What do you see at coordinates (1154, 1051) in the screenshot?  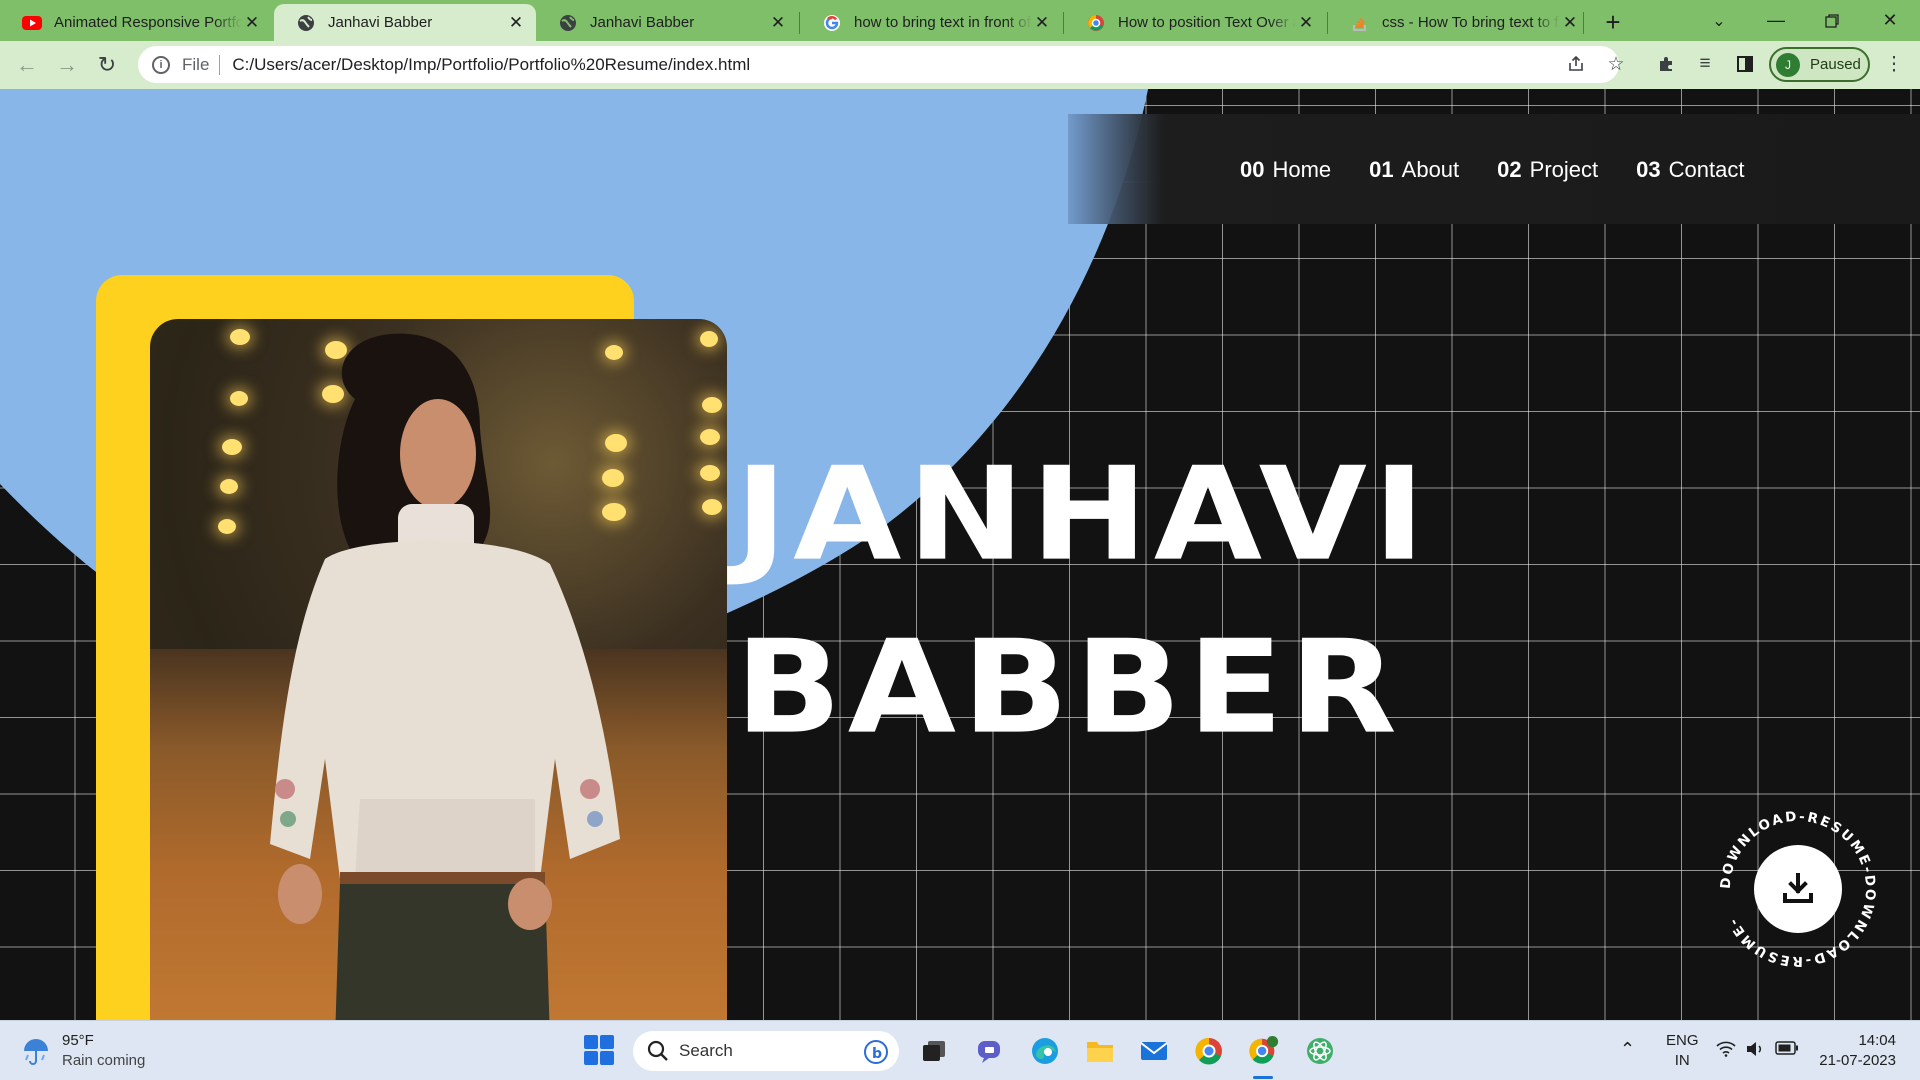 I see `mail-icon` at bounding box center [1154, 1051].